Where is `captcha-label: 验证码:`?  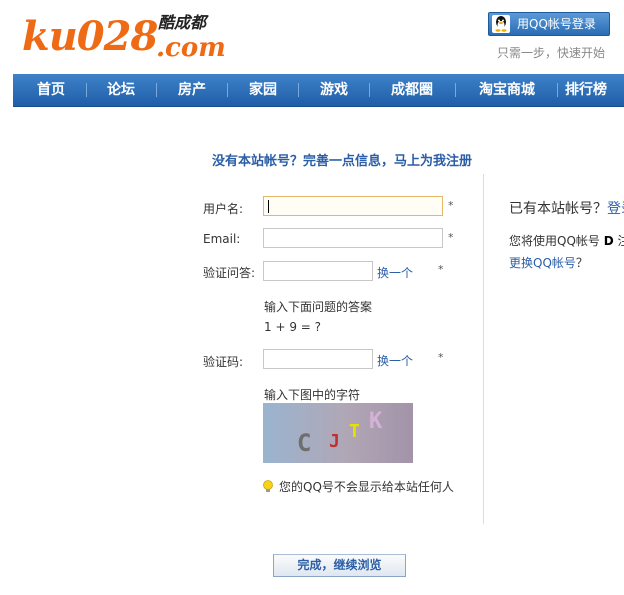 captcha-label: 验证码: is located at coordinates (223, 362).